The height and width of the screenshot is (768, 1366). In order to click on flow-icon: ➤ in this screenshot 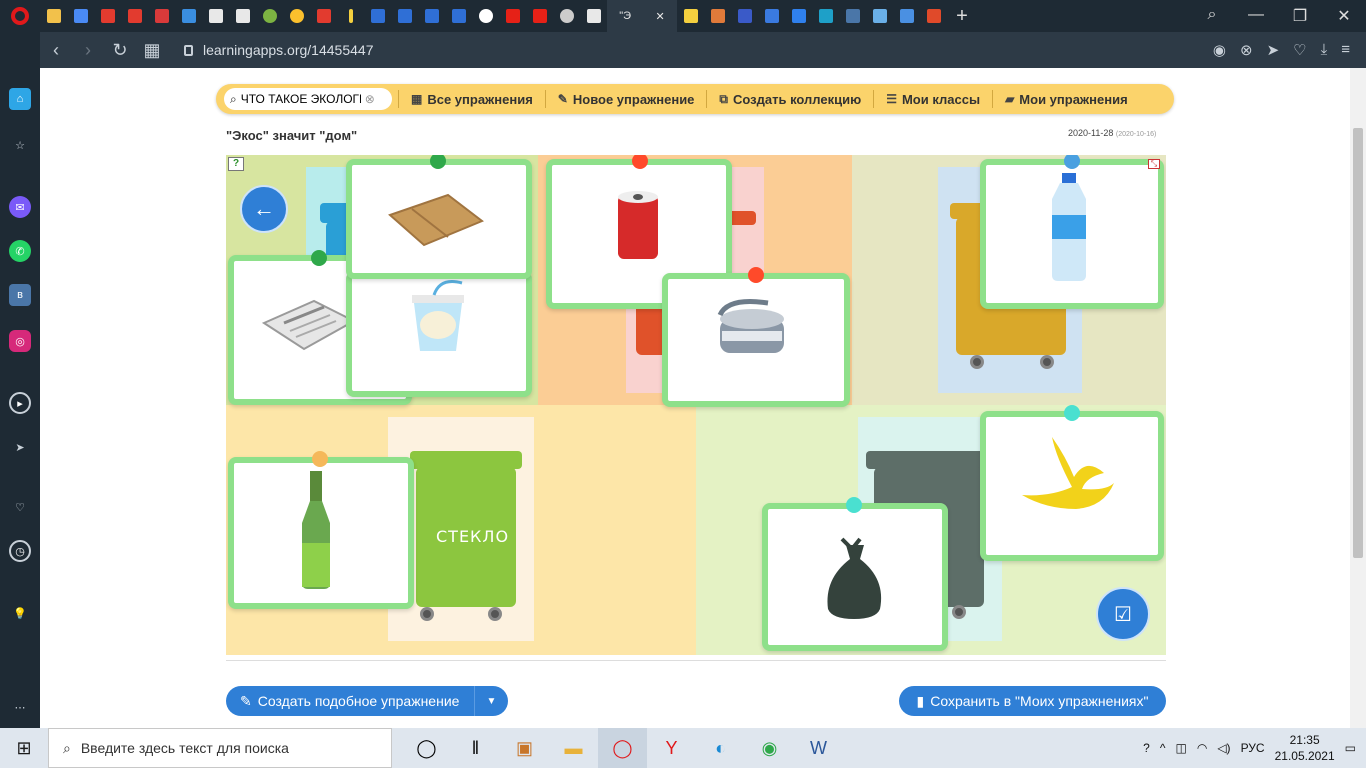, I will do `click(20, 447)`.